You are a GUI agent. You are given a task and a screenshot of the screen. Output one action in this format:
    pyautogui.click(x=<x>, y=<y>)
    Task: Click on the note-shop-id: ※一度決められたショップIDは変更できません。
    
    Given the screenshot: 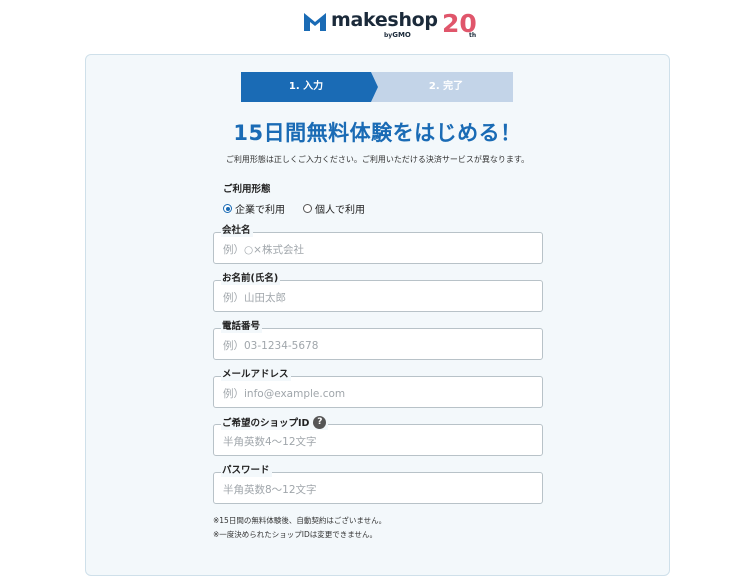 What is the action you would take?
    pyautogui.click(x=295, y=534)
    